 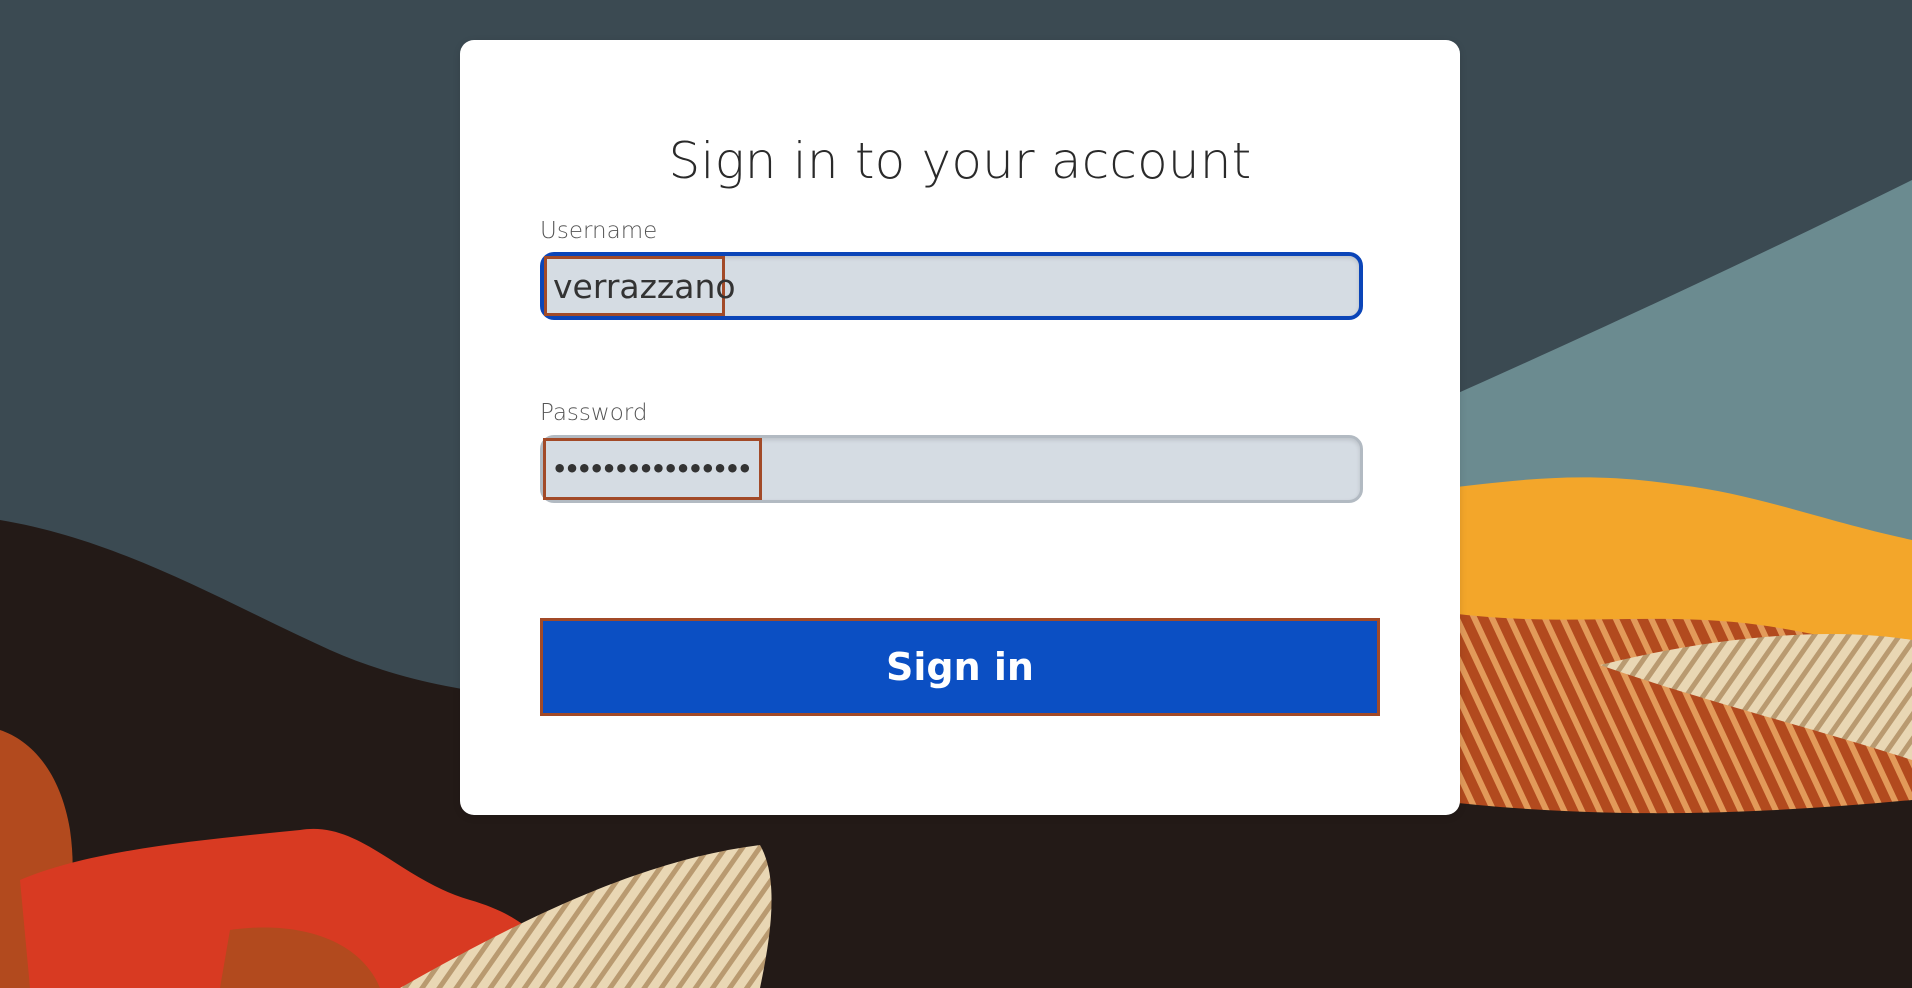 What do you see at coordinates (960, 161) in the screenshot?
I see `page-title: Sign in to your account` at bounding box center [960, 161].